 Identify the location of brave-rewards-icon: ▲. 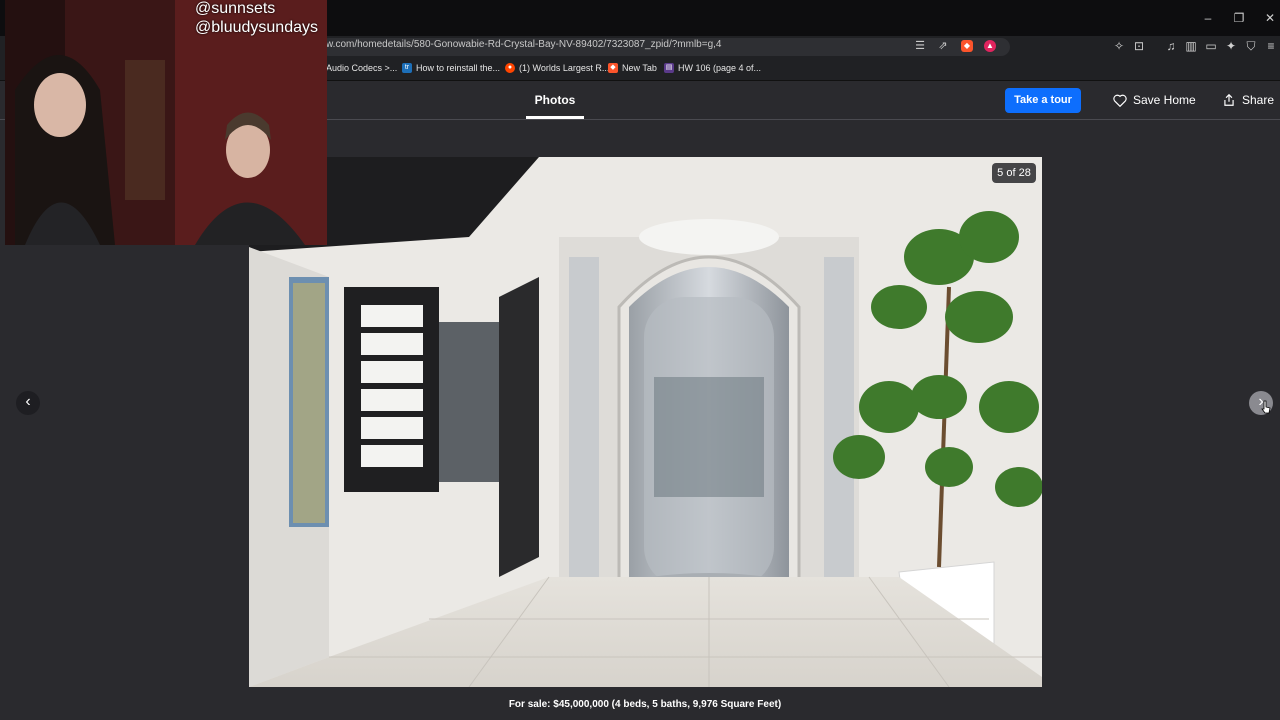
(990, 46).